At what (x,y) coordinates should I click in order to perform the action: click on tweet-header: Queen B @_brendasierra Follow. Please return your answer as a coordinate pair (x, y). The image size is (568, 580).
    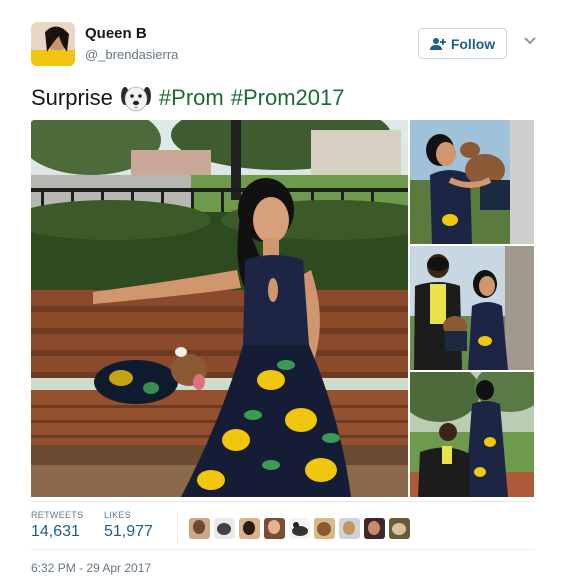
    Looking at the image, I should click on (286, 45).